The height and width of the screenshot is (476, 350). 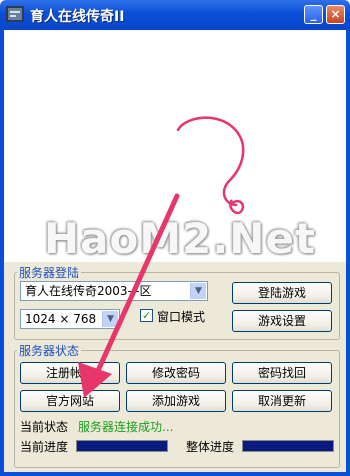 What do you see at coordinates (70, 373) in the screenshot?
I see `register-account-button: 注册帐号` at bounding box center [70, 373].